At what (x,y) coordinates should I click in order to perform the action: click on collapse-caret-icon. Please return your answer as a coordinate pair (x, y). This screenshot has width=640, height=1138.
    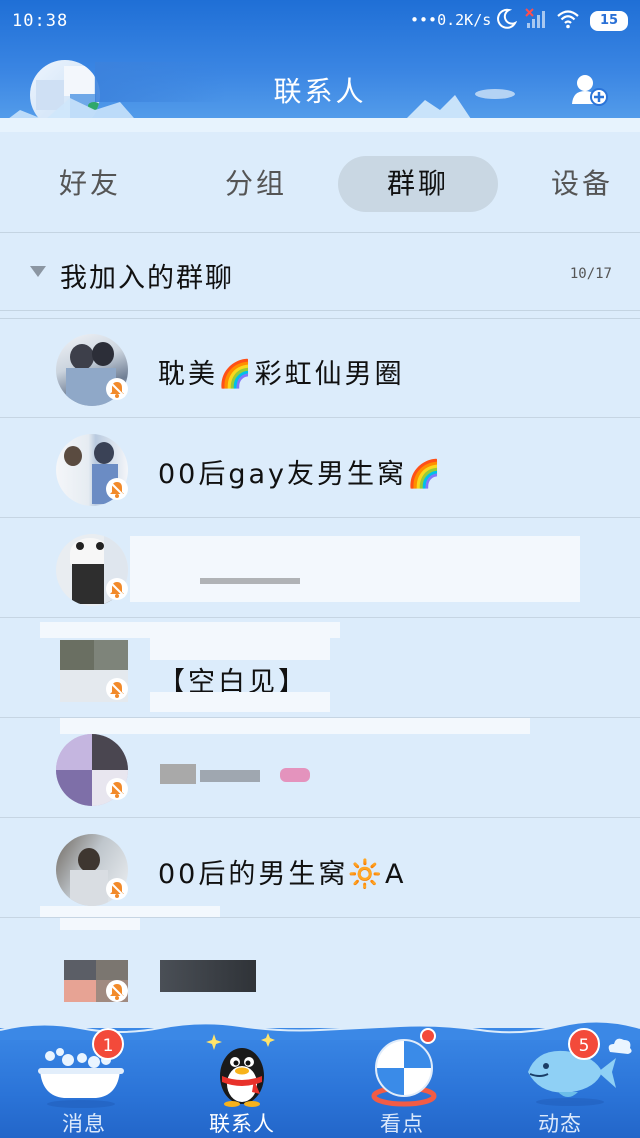
    Looking at the image, I should click on (38, 271).